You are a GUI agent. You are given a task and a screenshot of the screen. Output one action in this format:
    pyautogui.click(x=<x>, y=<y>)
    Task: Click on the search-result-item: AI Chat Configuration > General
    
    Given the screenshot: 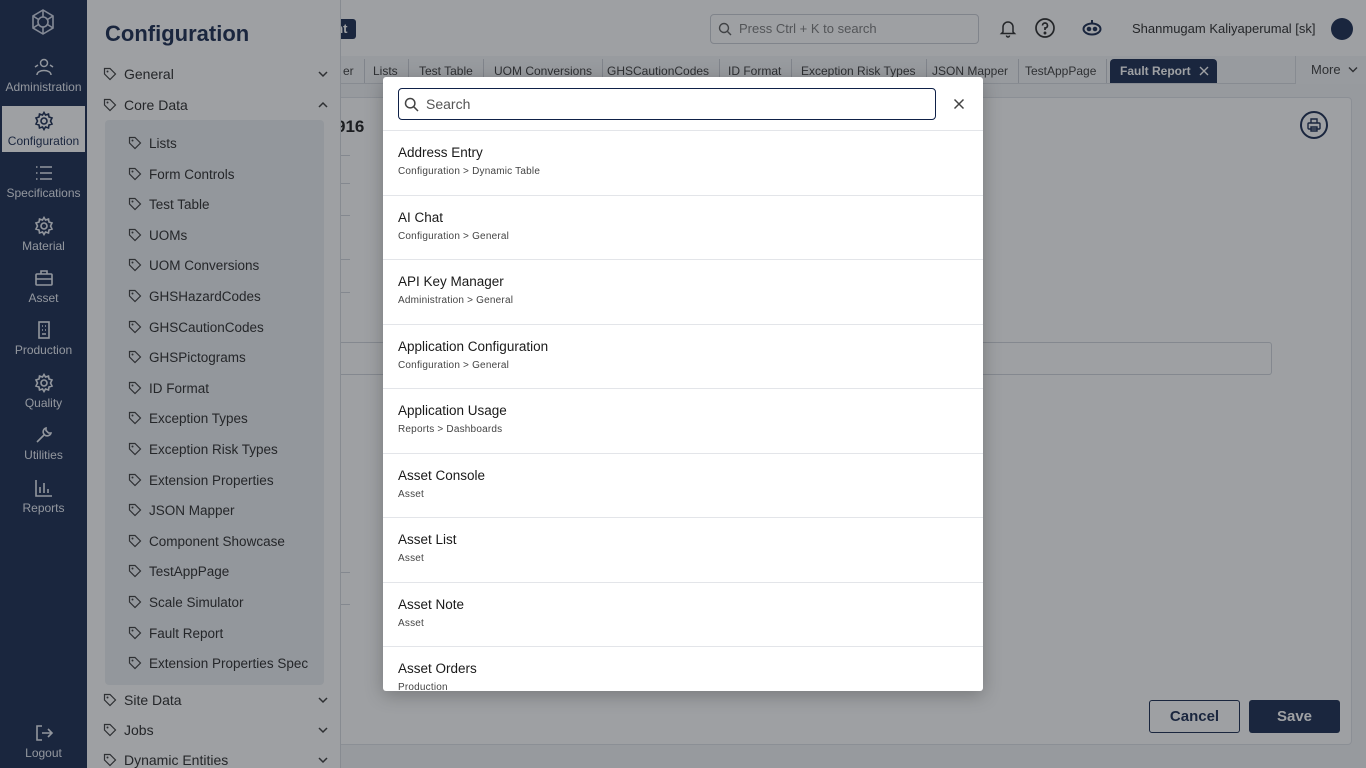 What is the action you would take?
    pyautogui.click(x=683, y=228)
    